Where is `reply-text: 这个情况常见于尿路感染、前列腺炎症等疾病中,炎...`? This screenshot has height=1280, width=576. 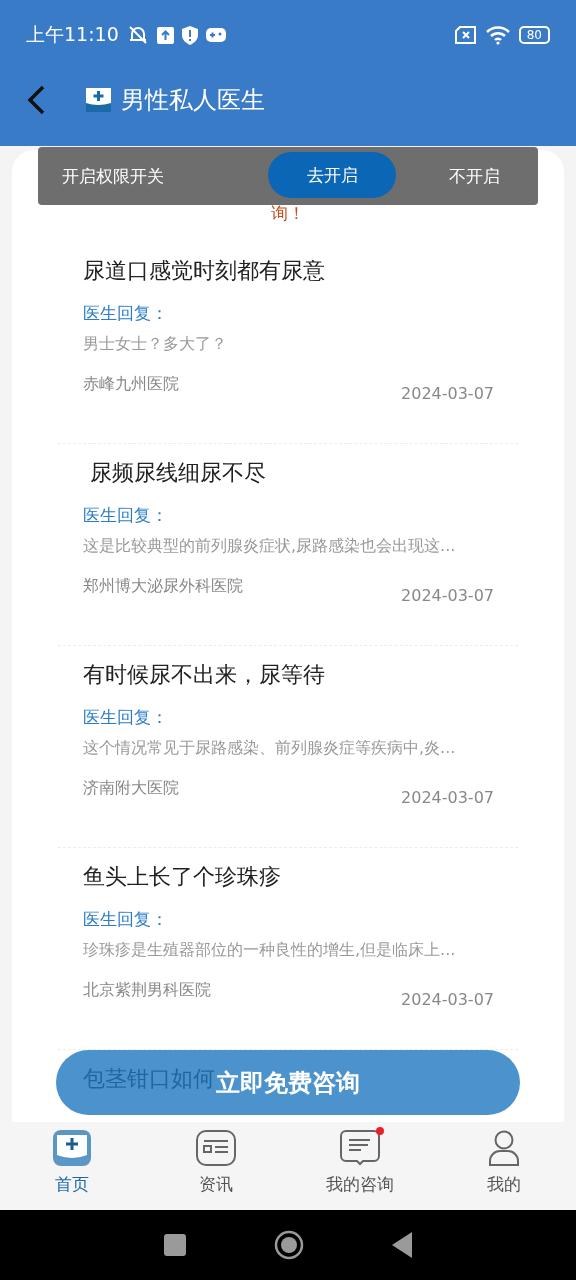 reply-text: 这个情况常见于尿路感染、前列腺炎症等疾病中,炎... is located at coordinates (270, 748).